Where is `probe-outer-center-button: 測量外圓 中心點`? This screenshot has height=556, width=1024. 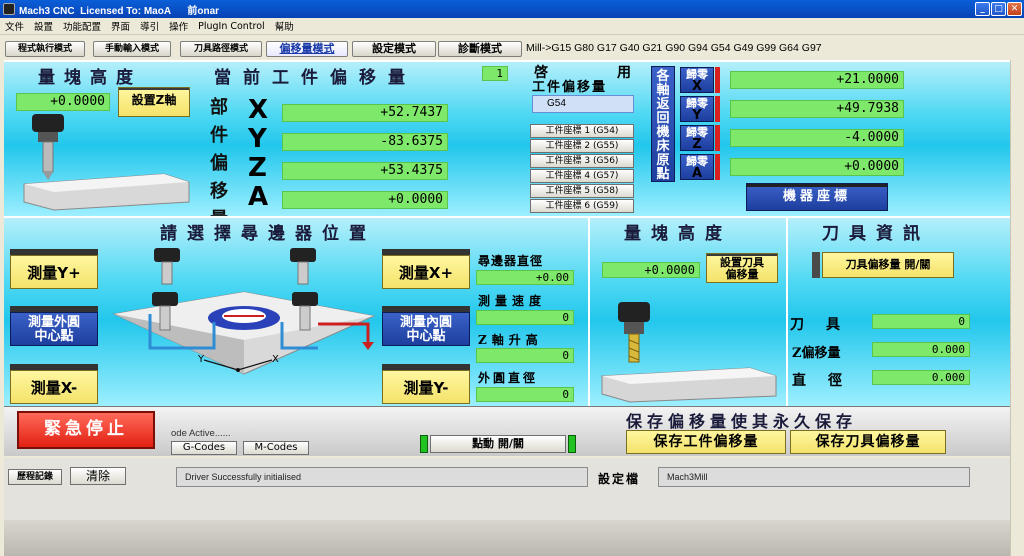
probe-outer-center-button: 測量外圓 中心點 is located at coordinates (54, 329).